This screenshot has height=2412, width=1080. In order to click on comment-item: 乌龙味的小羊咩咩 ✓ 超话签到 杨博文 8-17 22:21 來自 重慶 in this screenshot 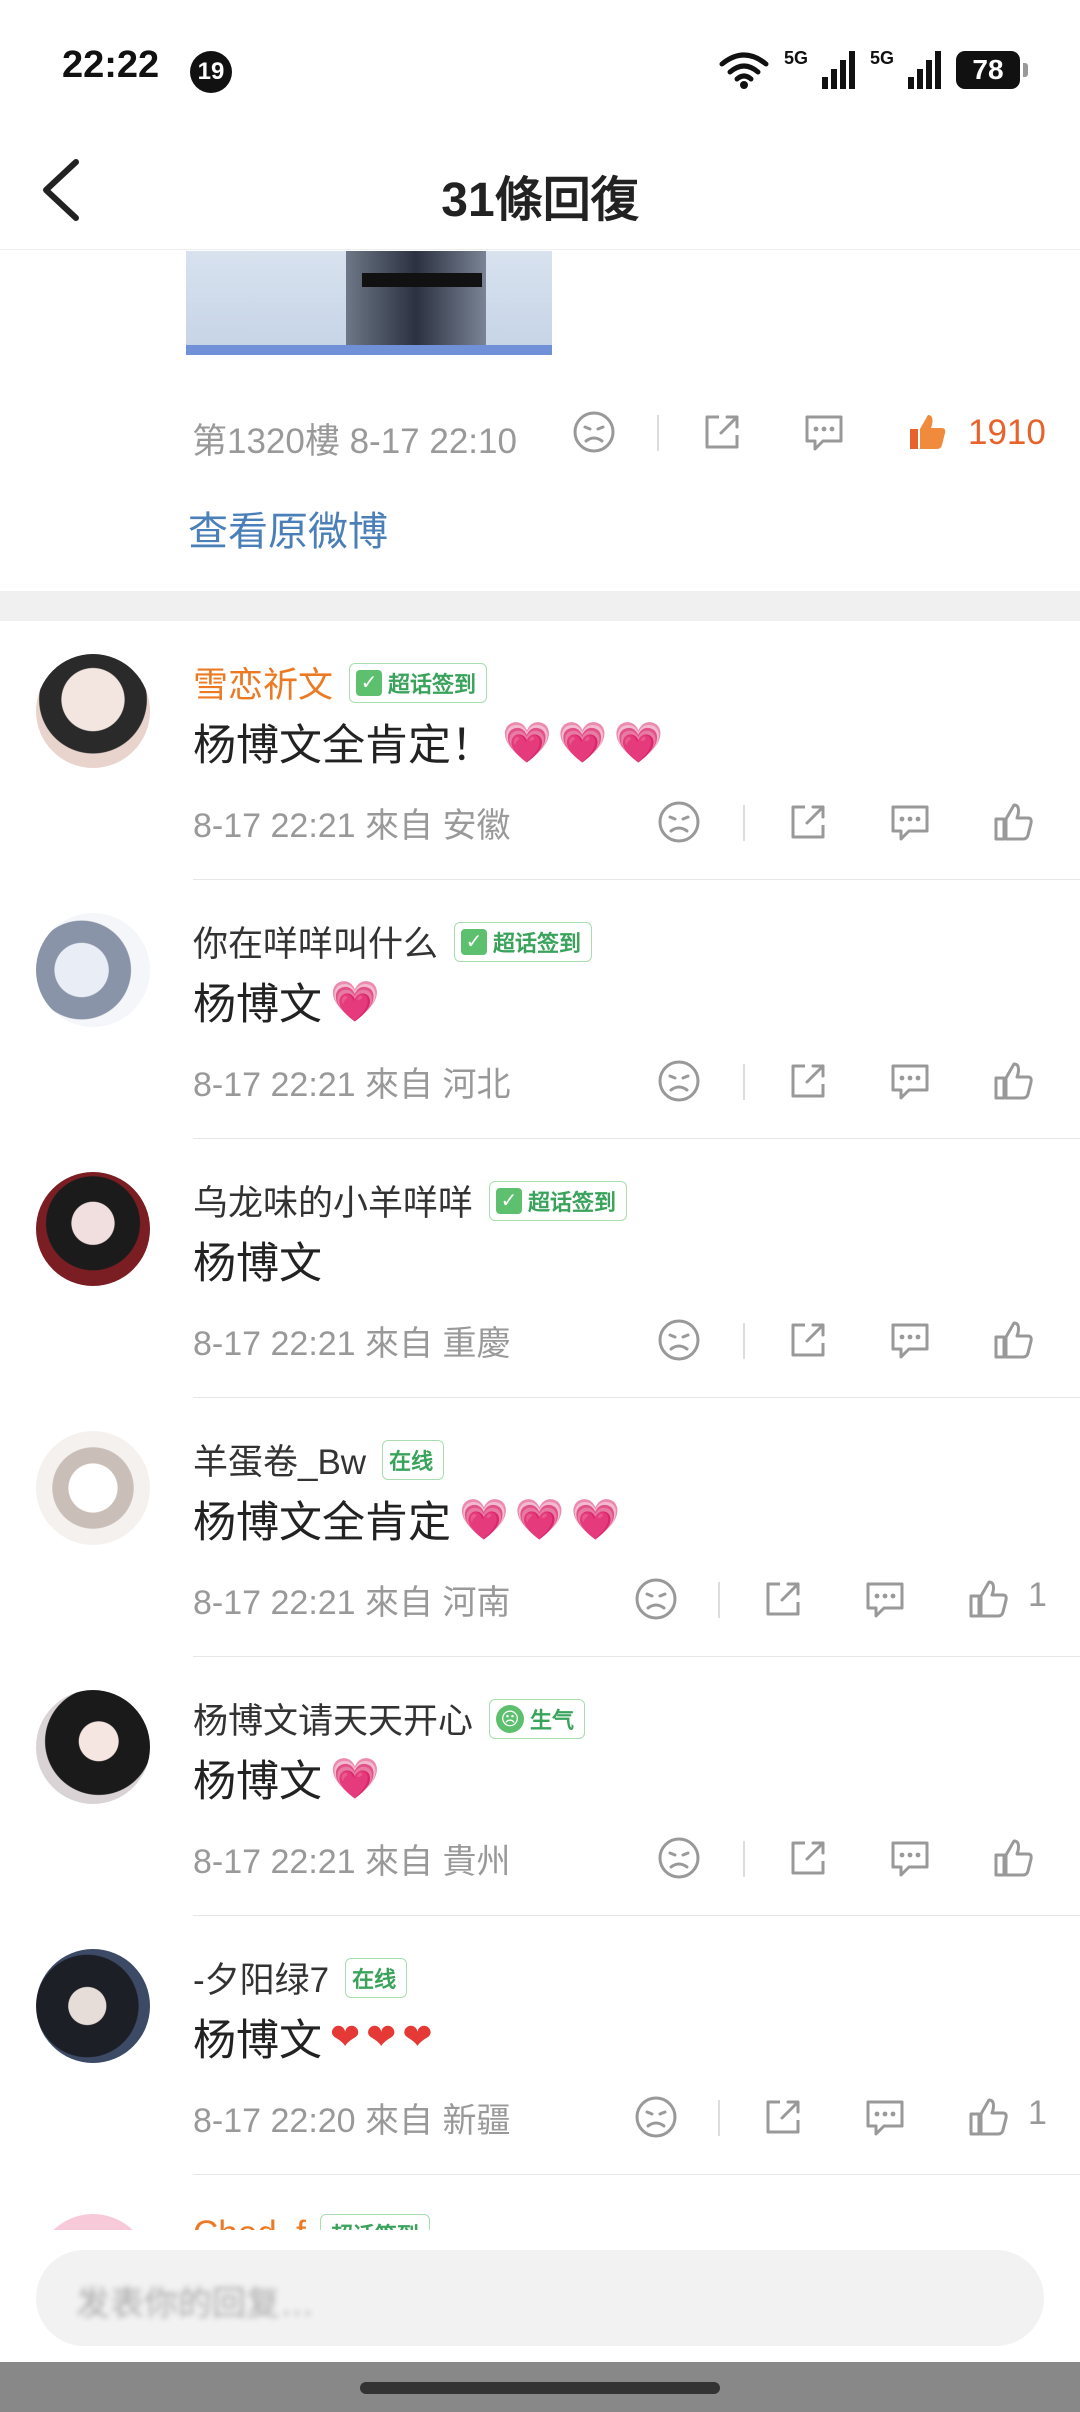, I will do `click(540, 1268)`.